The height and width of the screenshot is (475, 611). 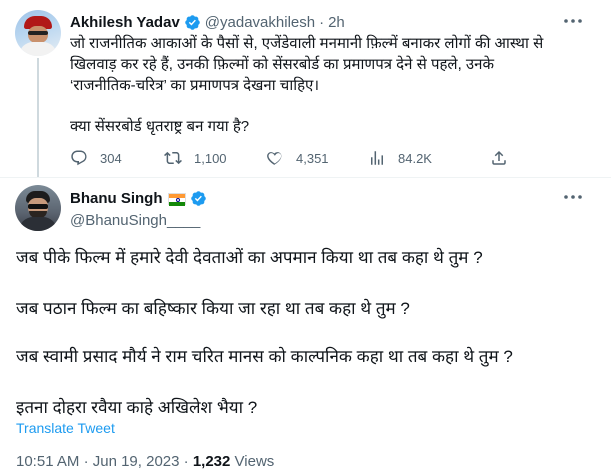 I want to click on avatar-akhilesh-yadav, so click(x=38, y=33).